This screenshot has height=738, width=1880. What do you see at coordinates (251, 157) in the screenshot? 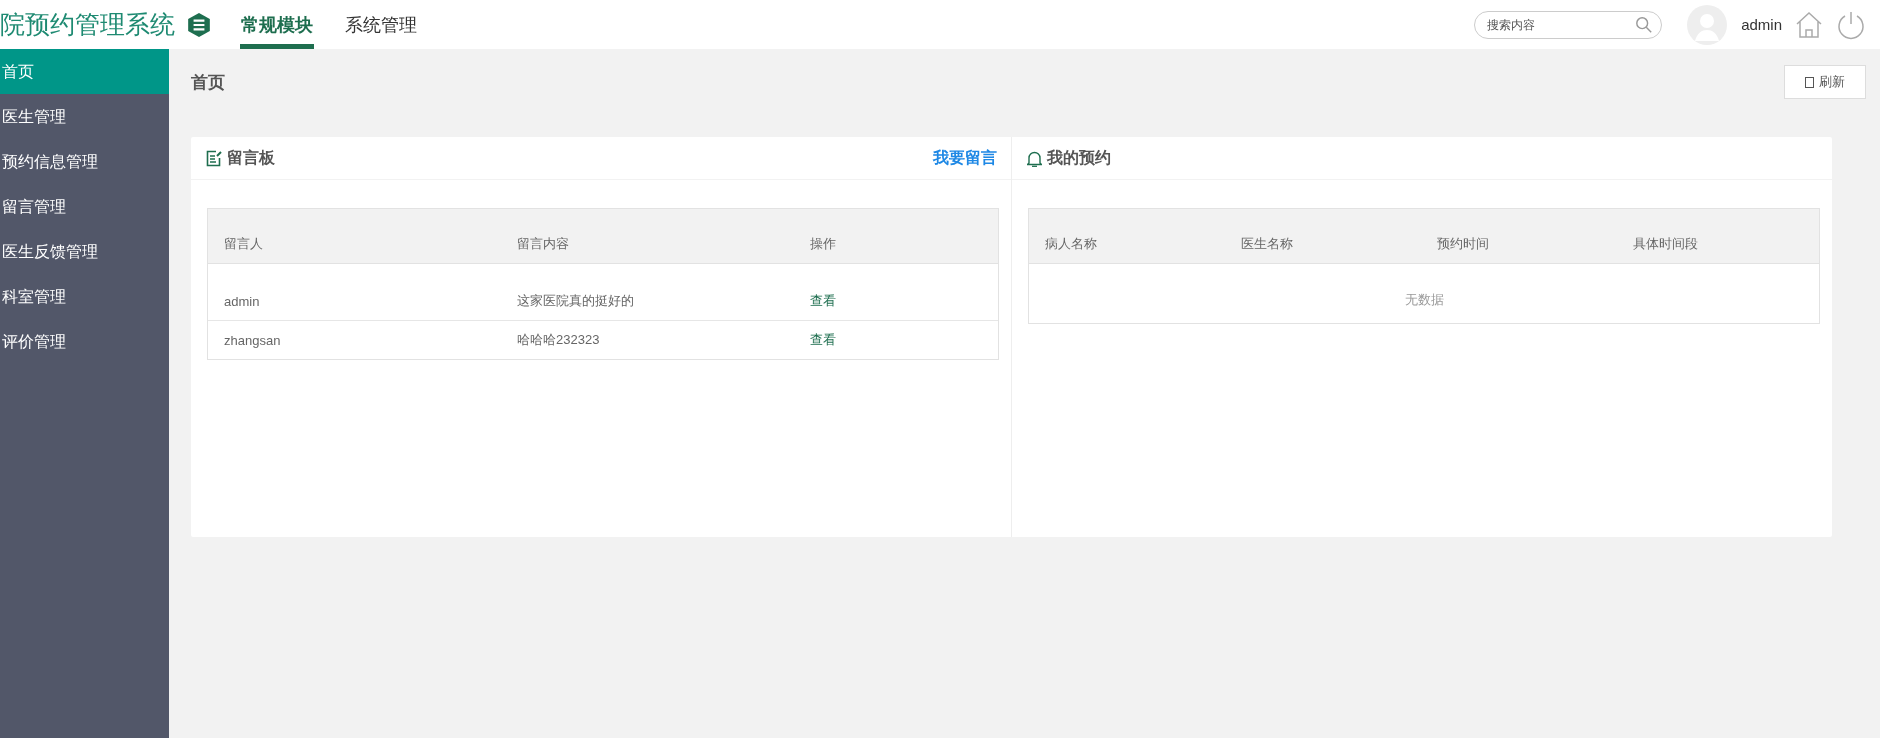
I see `panel-title: 留言板` at bounding box center [251, 157].